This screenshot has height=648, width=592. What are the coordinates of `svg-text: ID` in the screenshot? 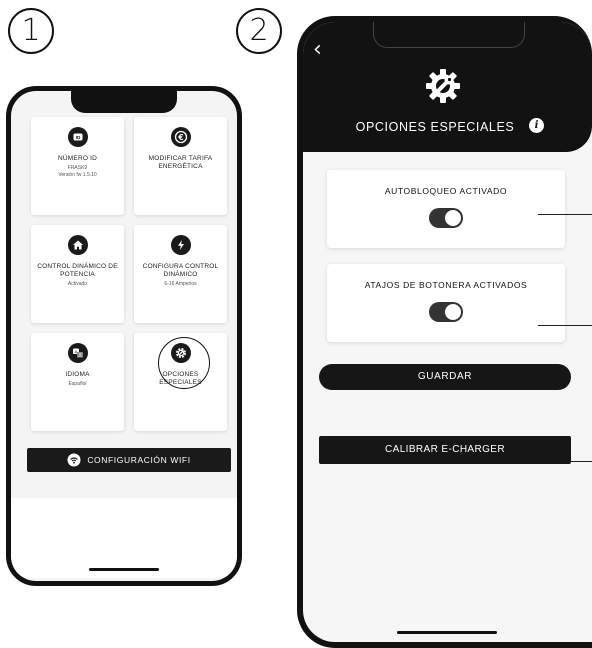 It's located at (77, 137).